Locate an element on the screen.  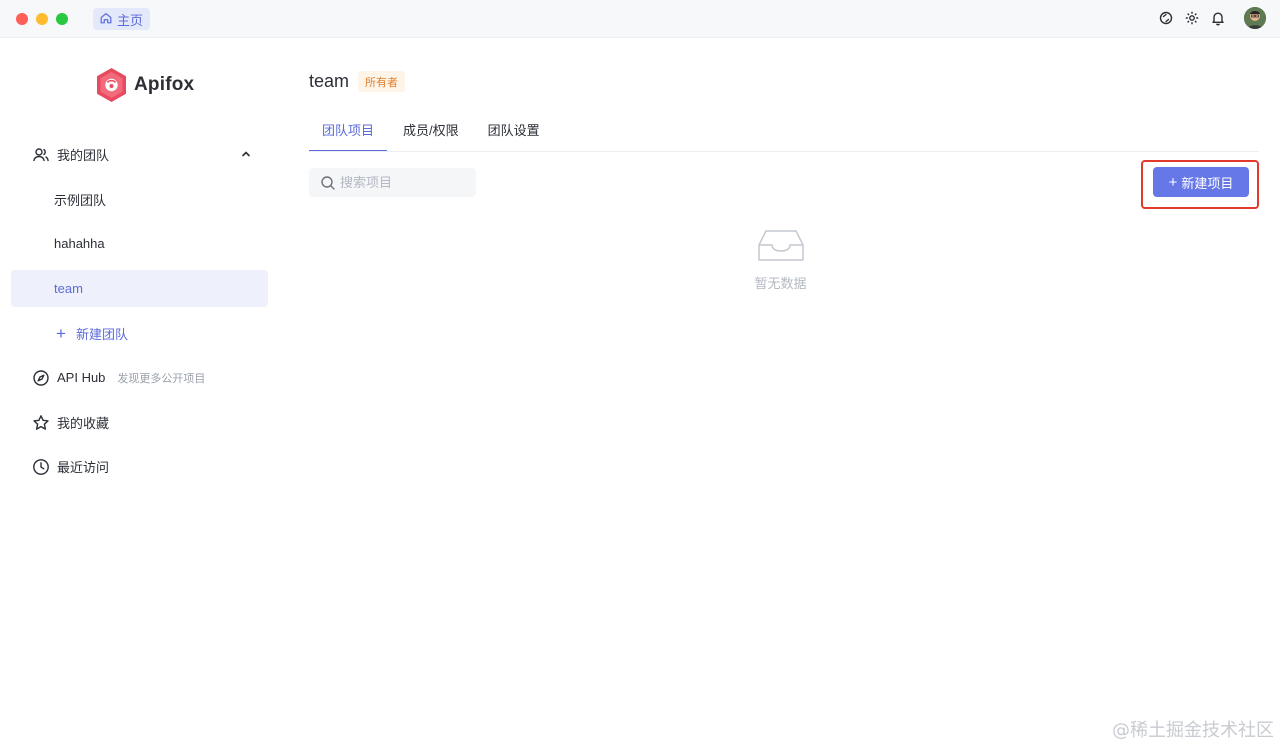
sidebar-item-label: 示例团队 is located at coordinates (80, 200).